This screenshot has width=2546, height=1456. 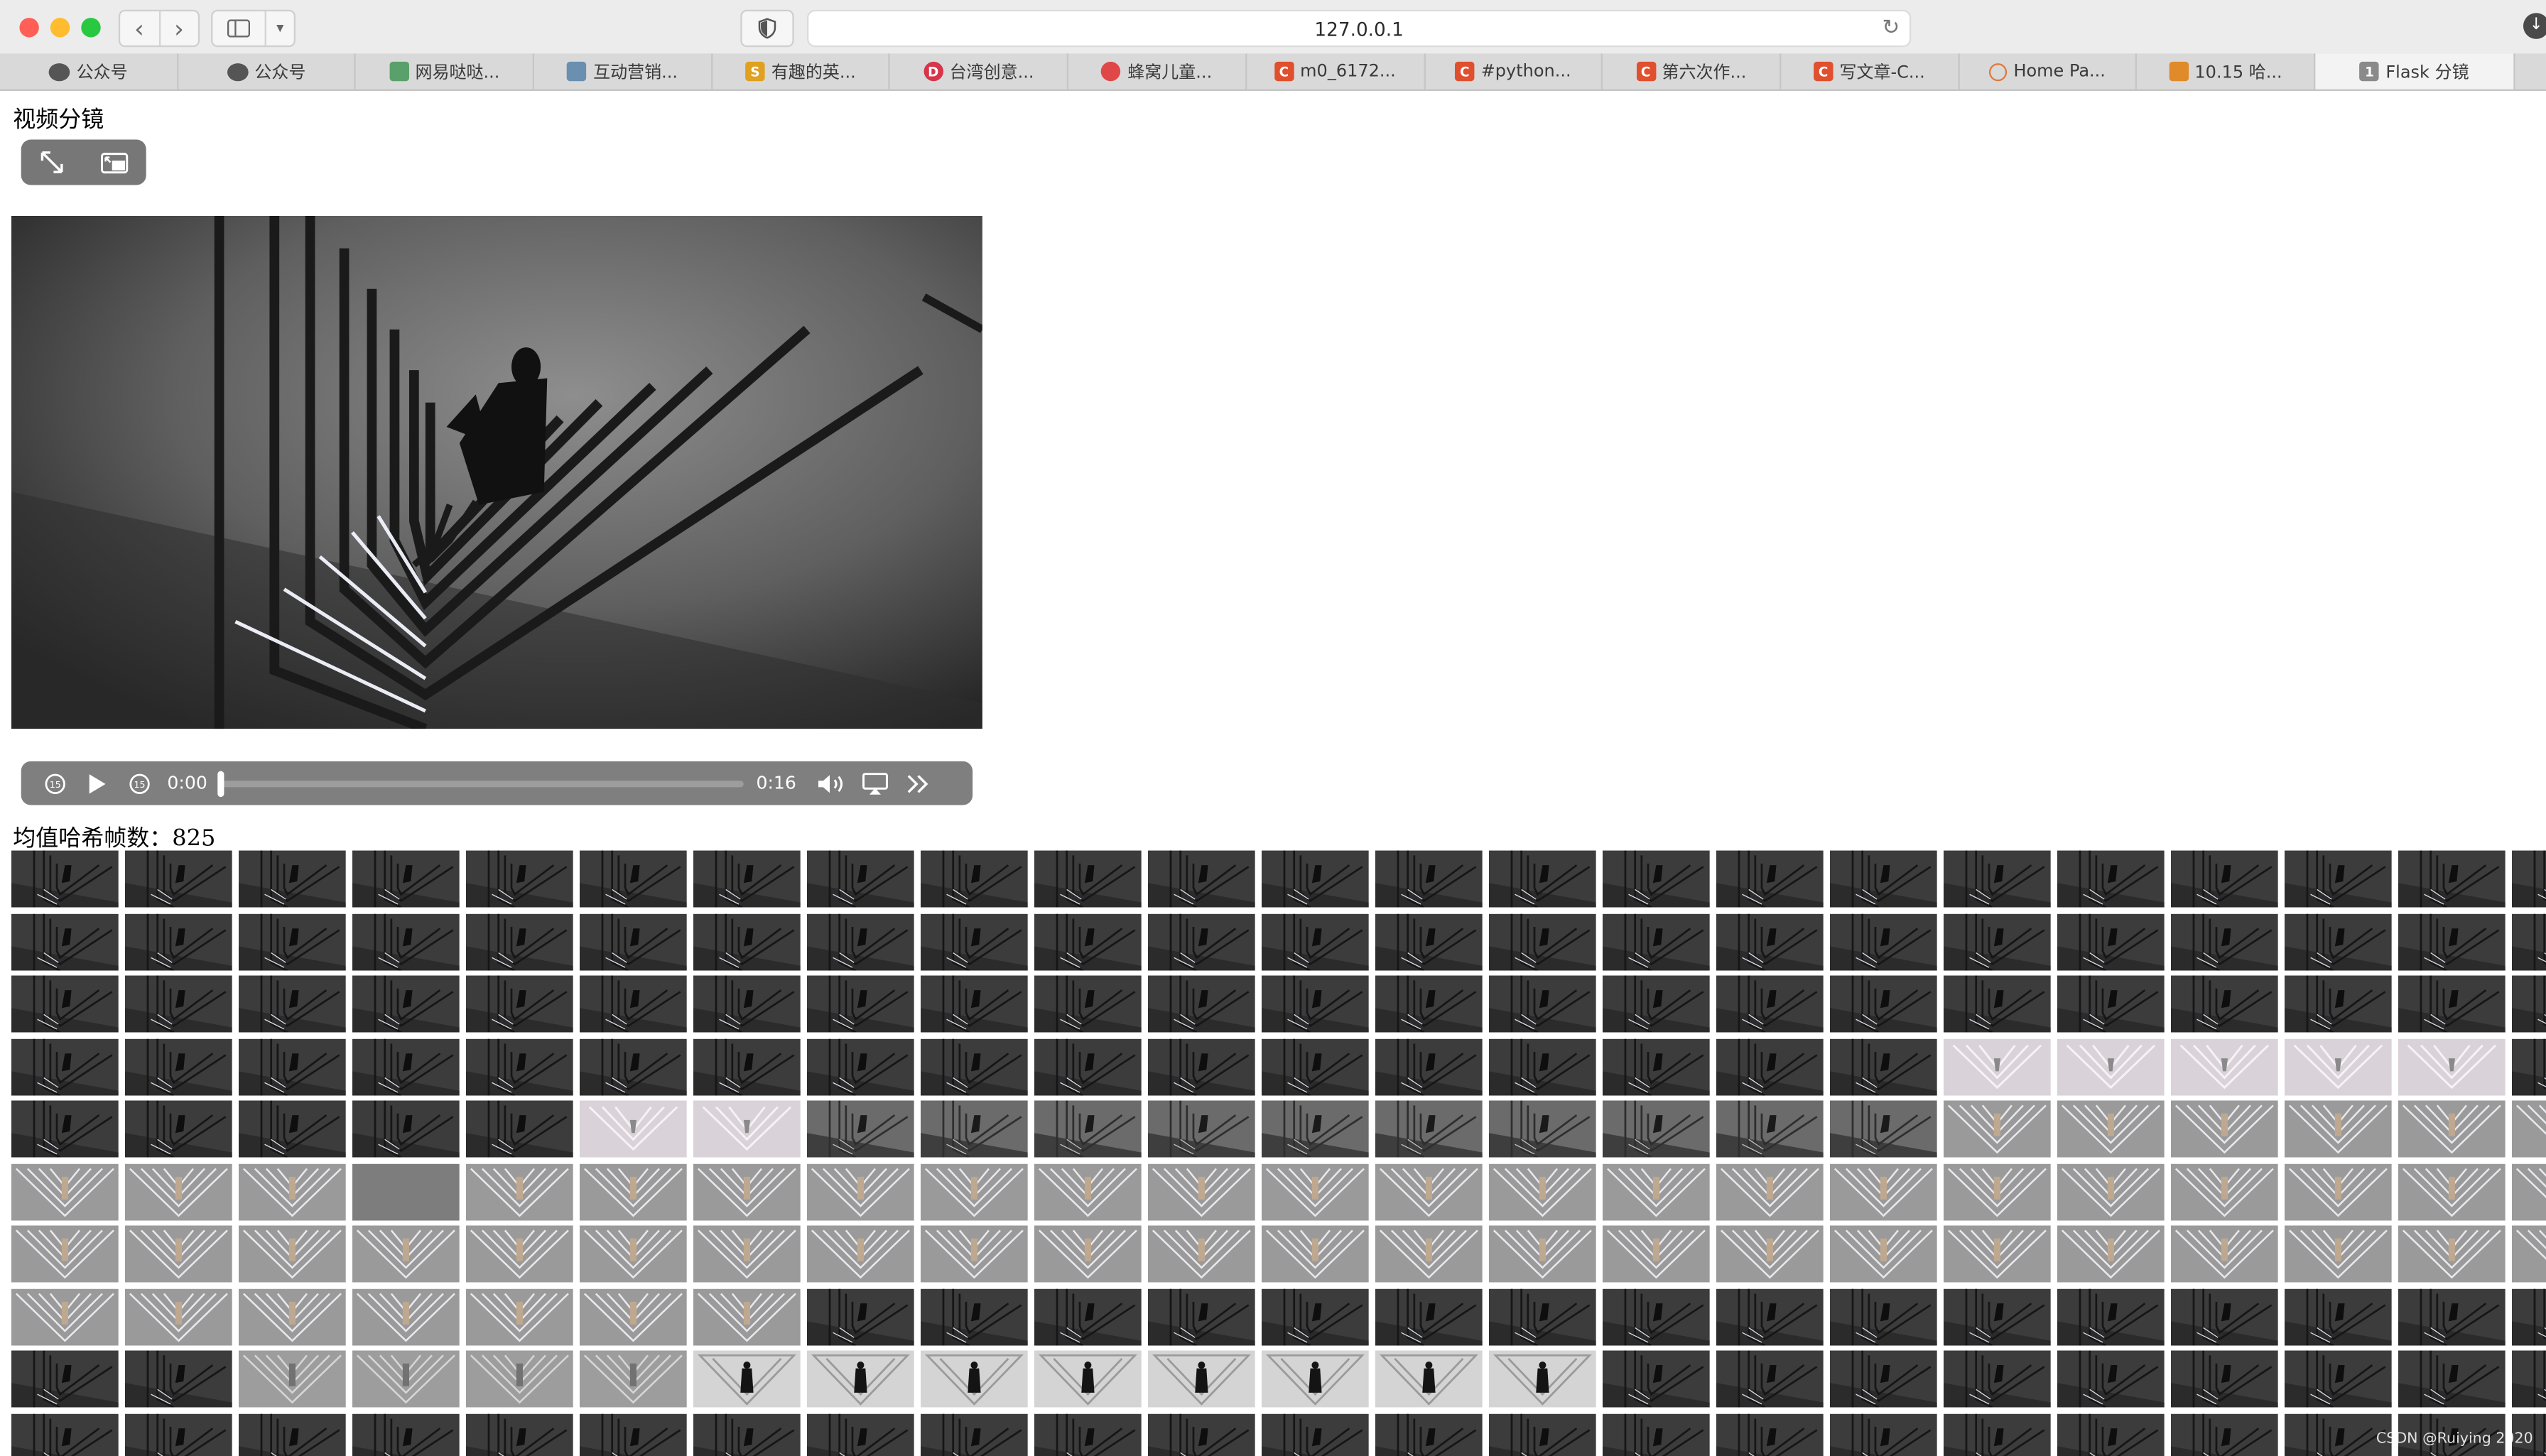 What do you see at coordinates (1891, 28) in the screenshot?
I see `reload-icon: ↻` at bounding box center [1891, 28].